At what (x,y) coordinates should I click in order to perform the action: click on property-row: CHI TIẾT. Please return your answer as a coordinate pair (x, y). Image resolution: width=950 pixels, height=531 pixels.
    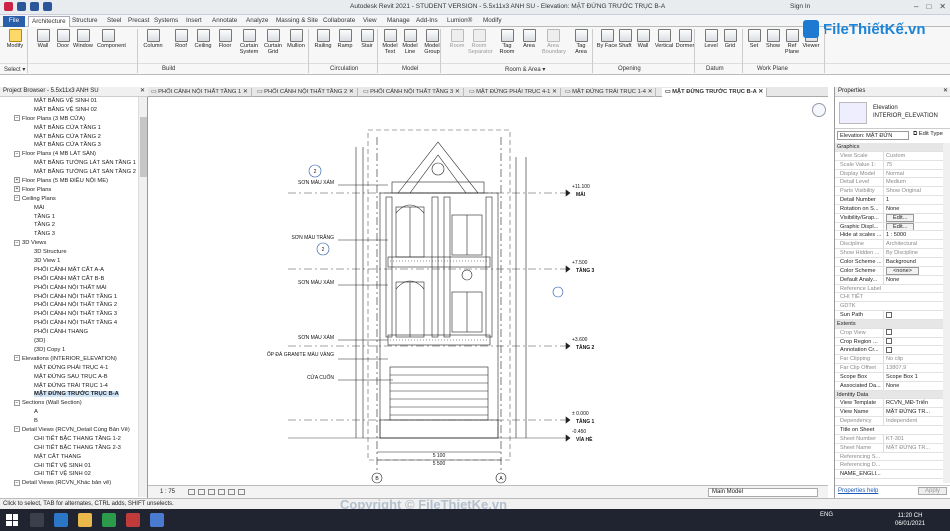
    Looking at the image, I should click on (889, 298).